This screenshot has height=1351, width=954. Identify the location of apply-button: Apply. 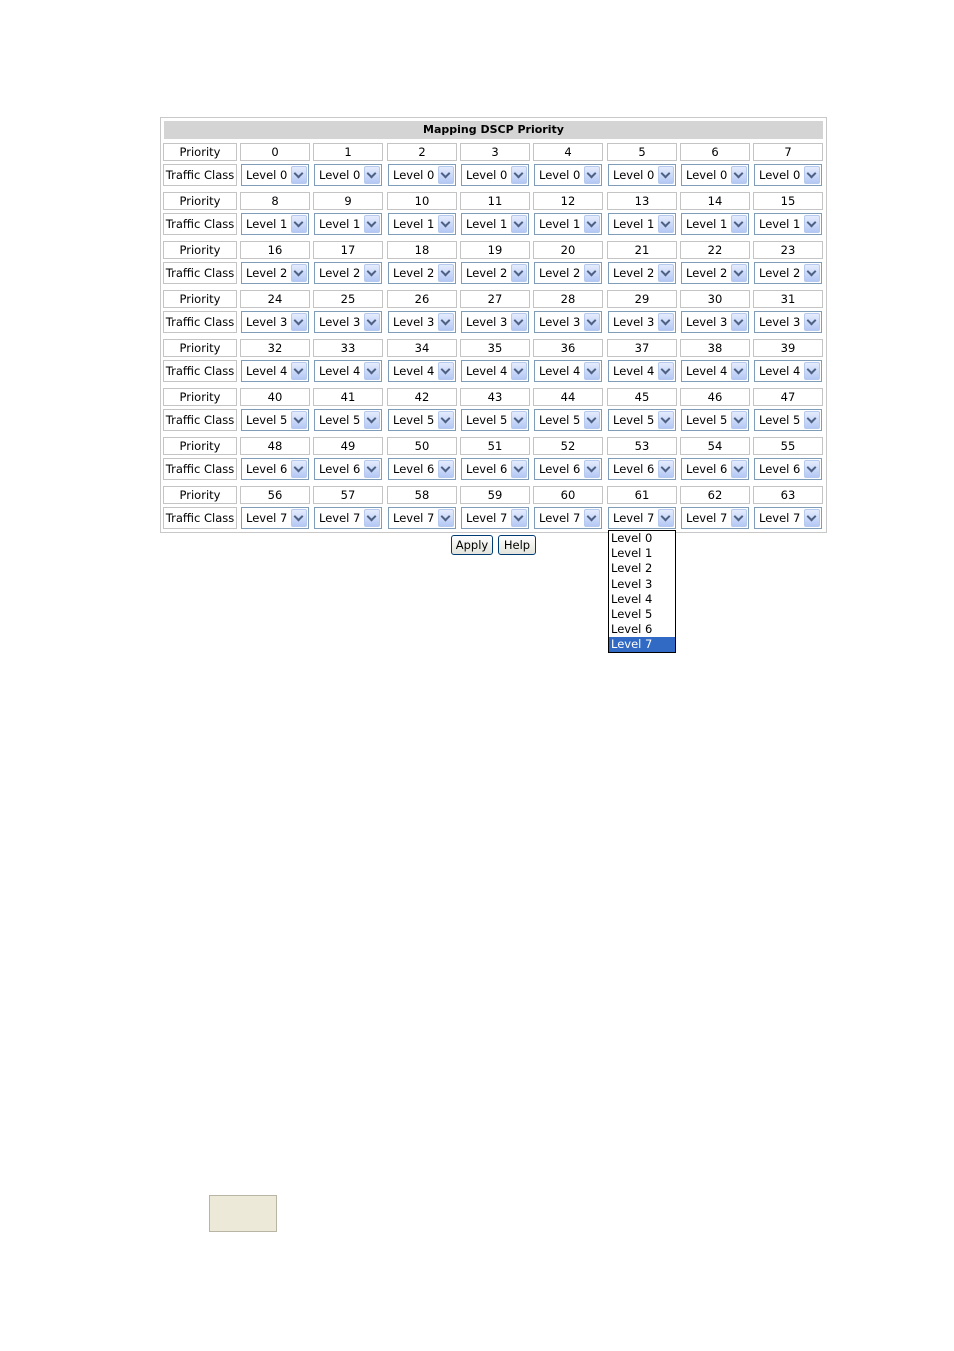
(472, 545).